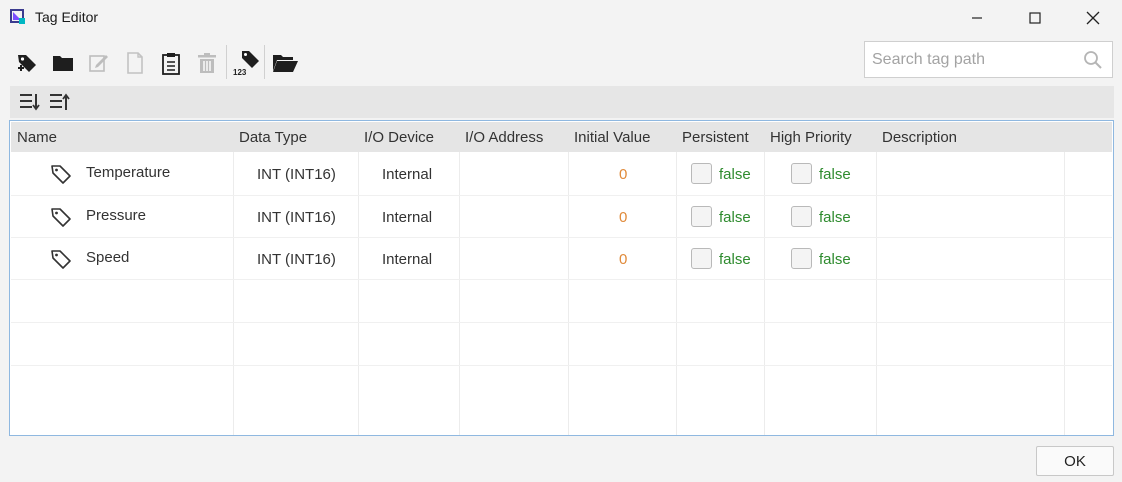 The width and height of the screenshot is (1122, 482). I want to click on delete-button, so click(207, 63).